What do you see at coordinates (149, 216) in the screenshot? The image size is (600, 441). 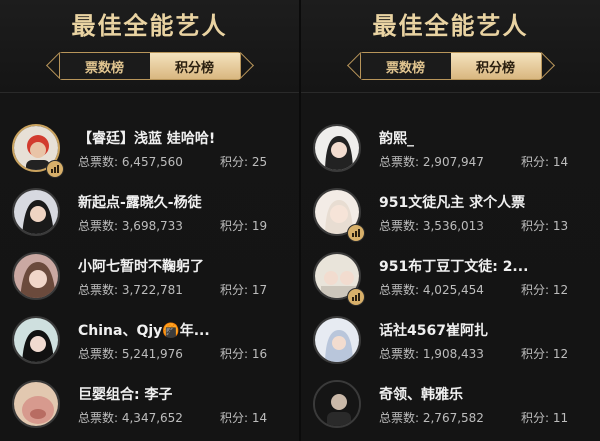 I see `list-item: 新起点-露晓久-杨徒 总票数: 3,698,733 积分: 19` at bounding box center [149, 216].